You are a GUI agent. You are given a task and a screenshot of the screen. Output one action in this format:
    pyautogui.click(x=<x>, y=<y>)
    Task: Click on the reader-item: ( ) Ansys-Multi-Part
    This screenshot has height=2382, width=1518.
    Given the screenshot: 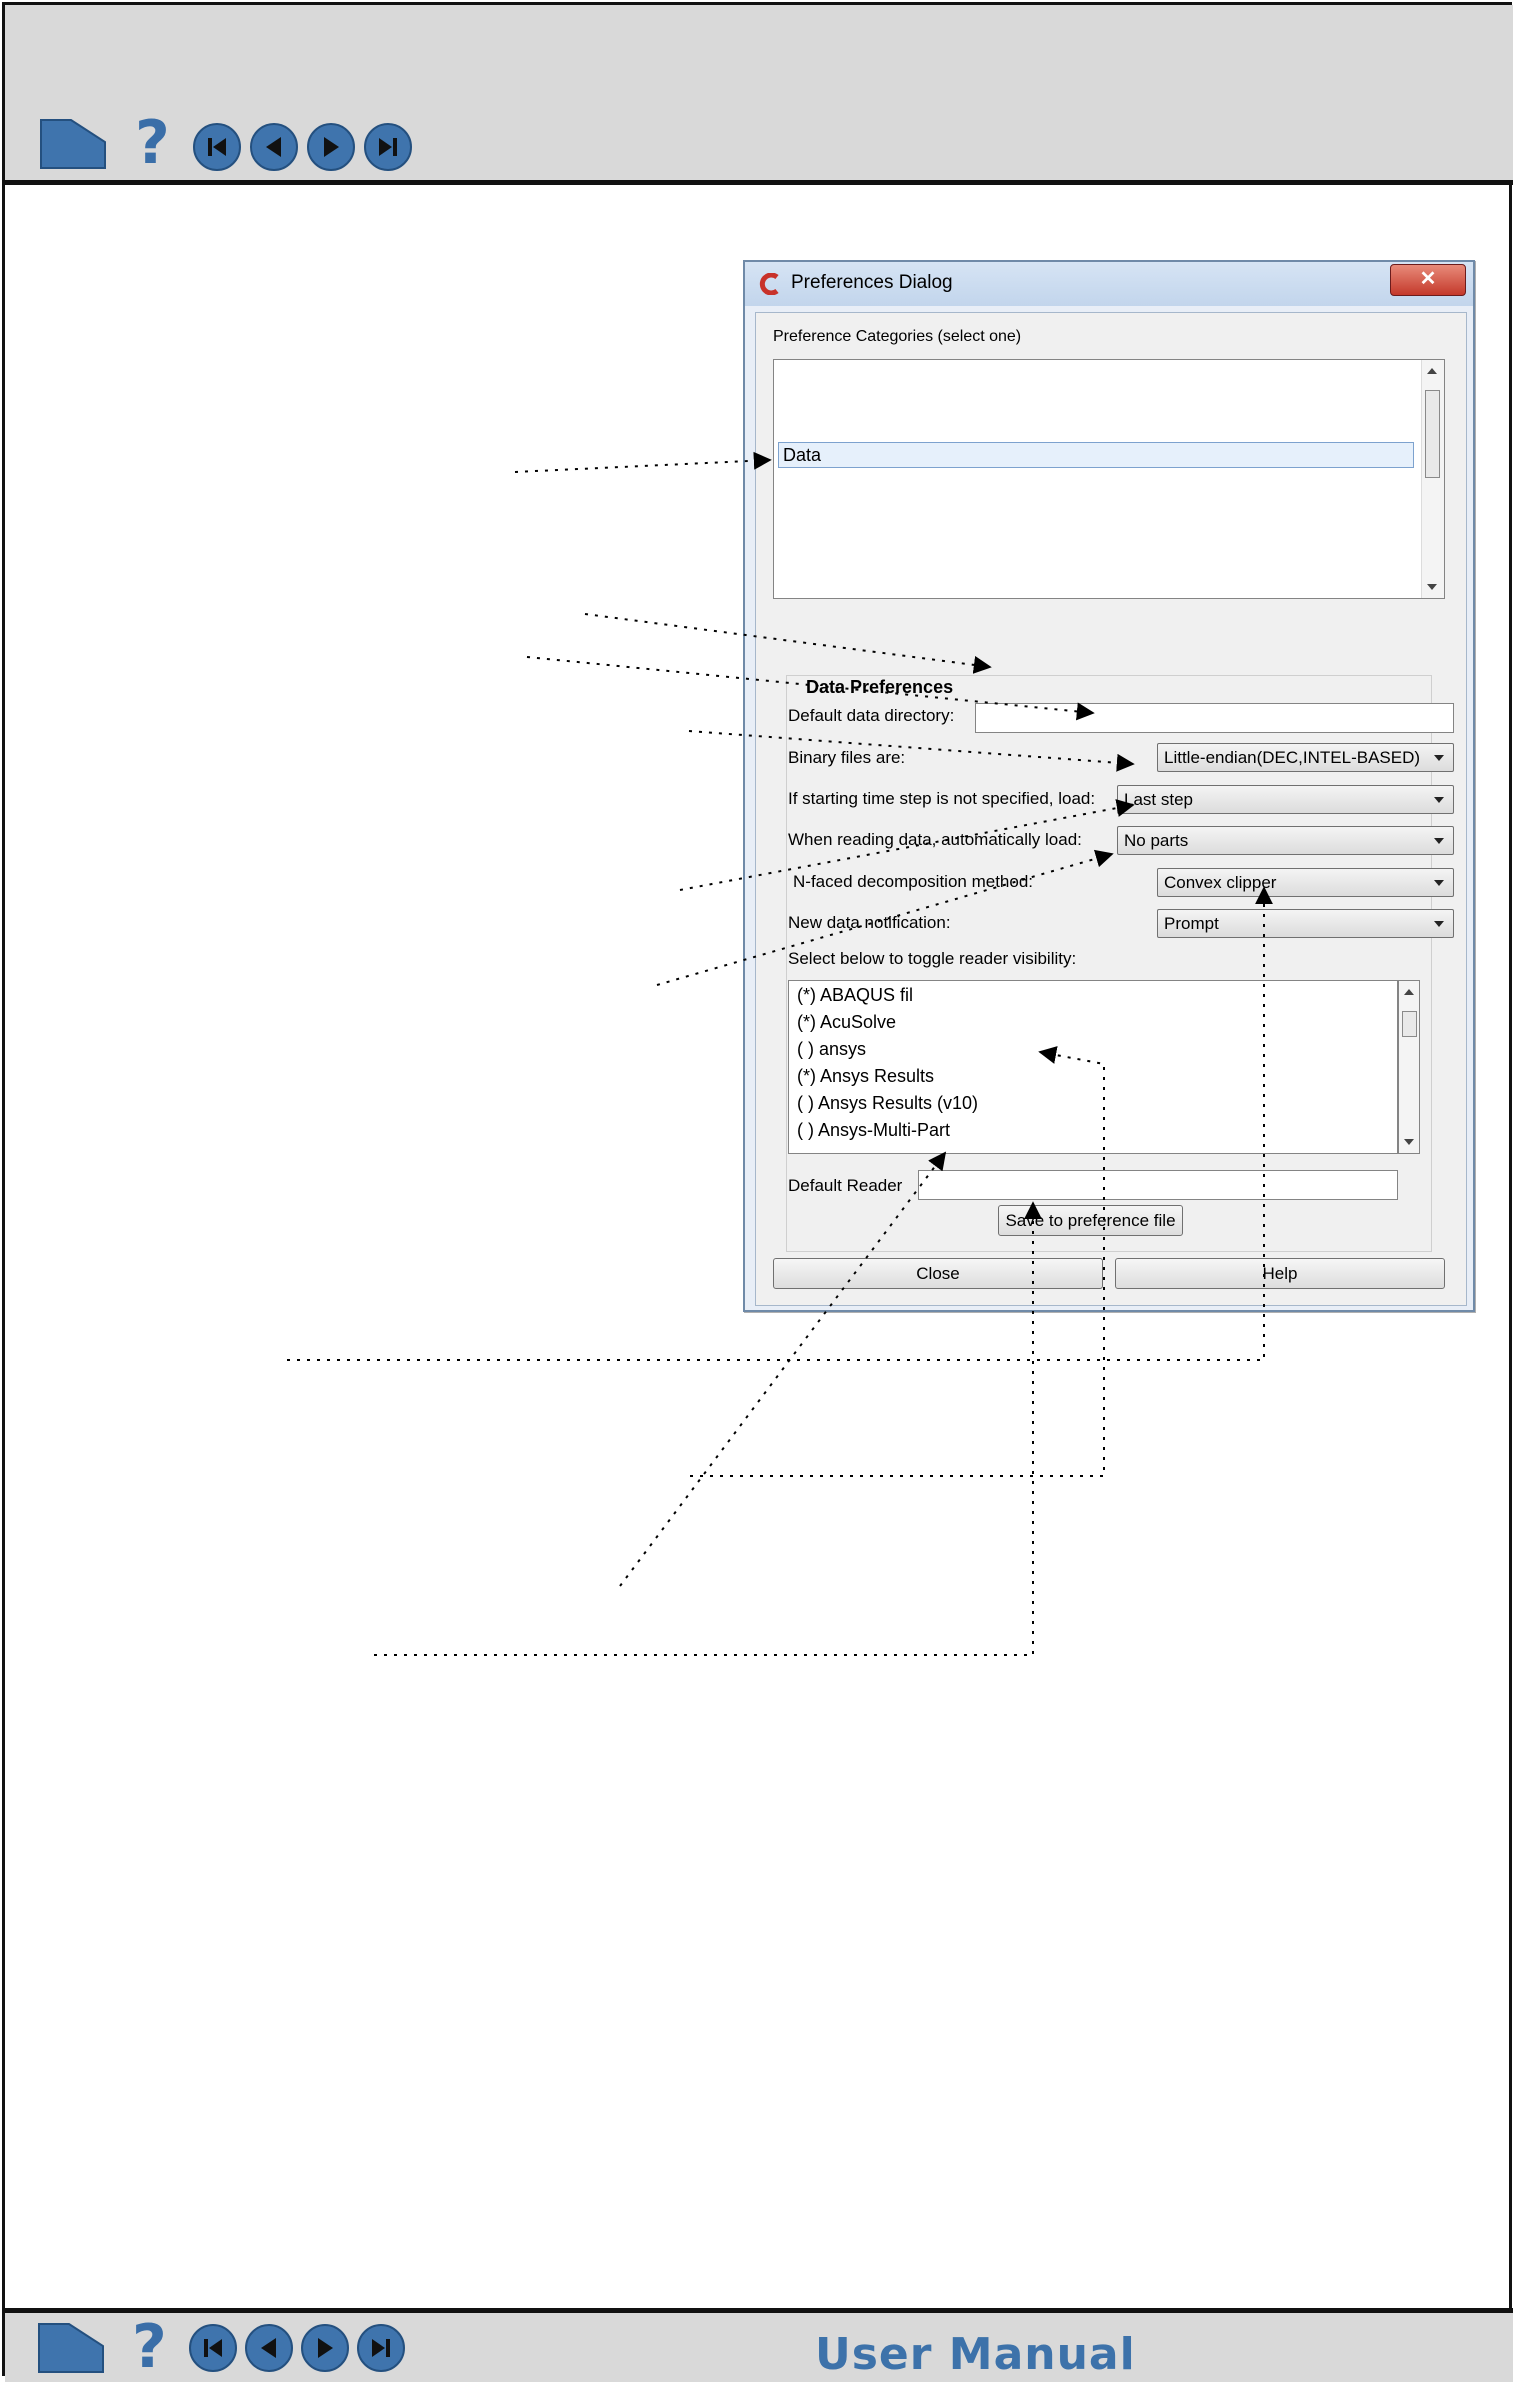 What is the action you would take?
    pyautogui.click(x=873, y=1130)
    